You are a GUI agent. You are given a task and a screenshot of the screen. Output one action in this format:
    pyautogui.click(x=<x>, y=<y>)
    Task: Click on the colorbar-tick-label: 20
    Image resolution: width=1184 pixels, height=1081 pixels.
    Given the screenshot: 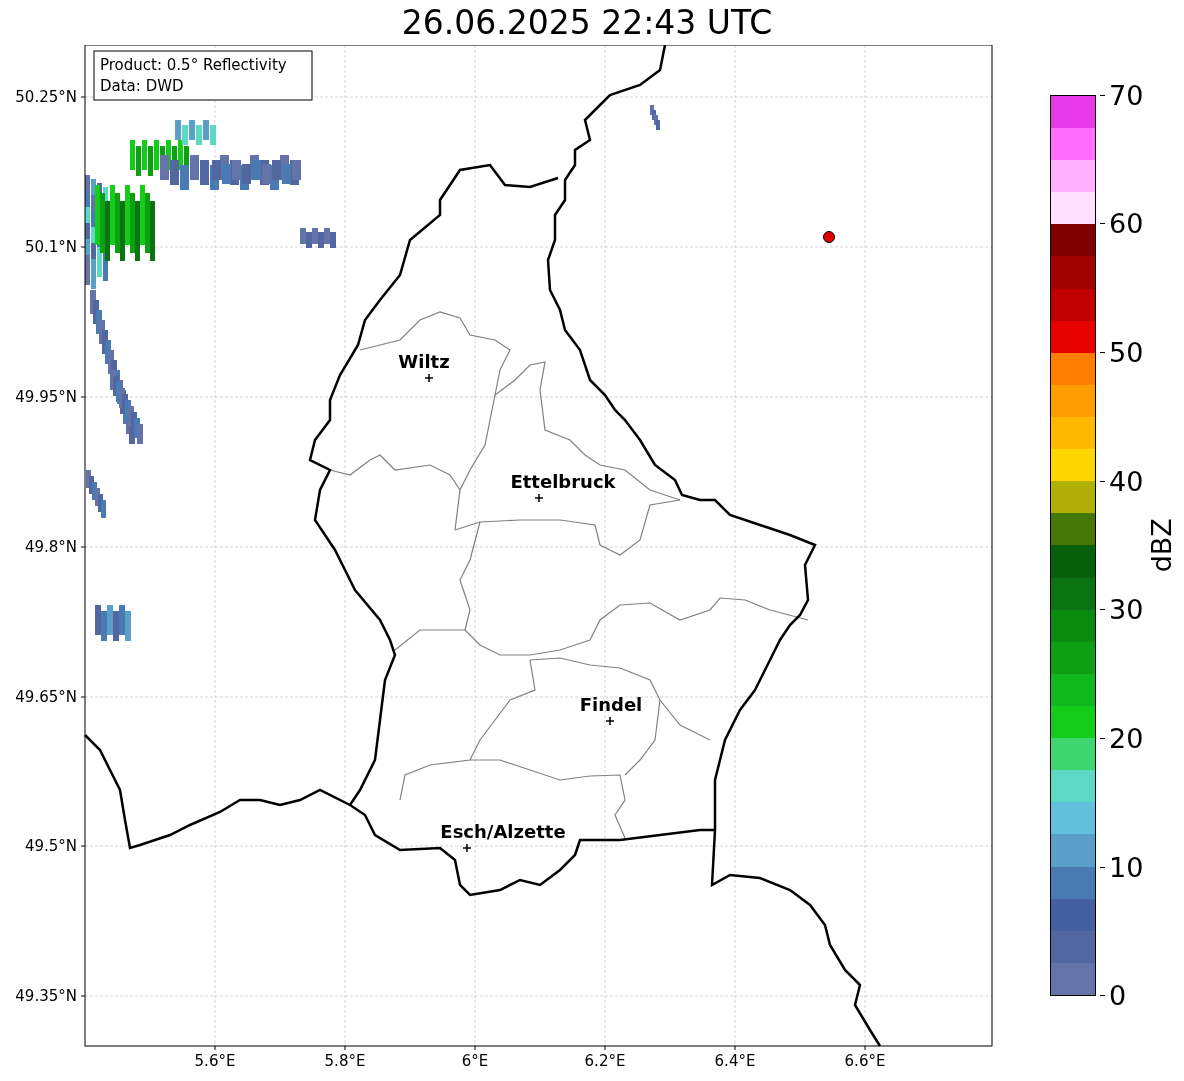 What is the action you would take?
    pyautogui.click(x=1126, y=738)
    